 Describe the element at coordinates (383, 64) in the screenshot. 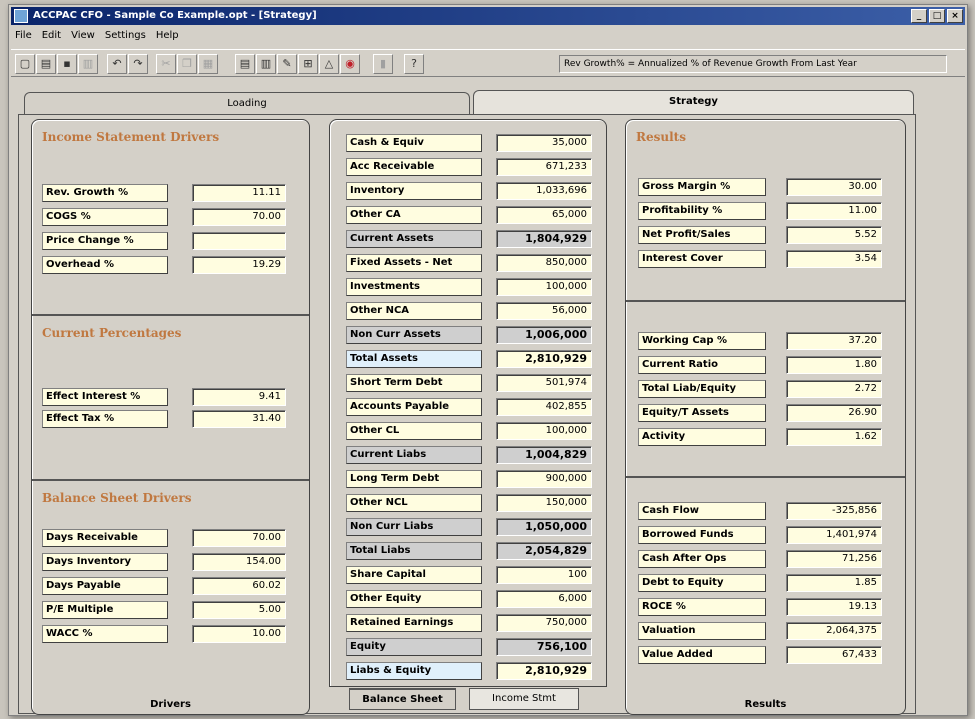

I see `bar-icon: ▮` at that location.